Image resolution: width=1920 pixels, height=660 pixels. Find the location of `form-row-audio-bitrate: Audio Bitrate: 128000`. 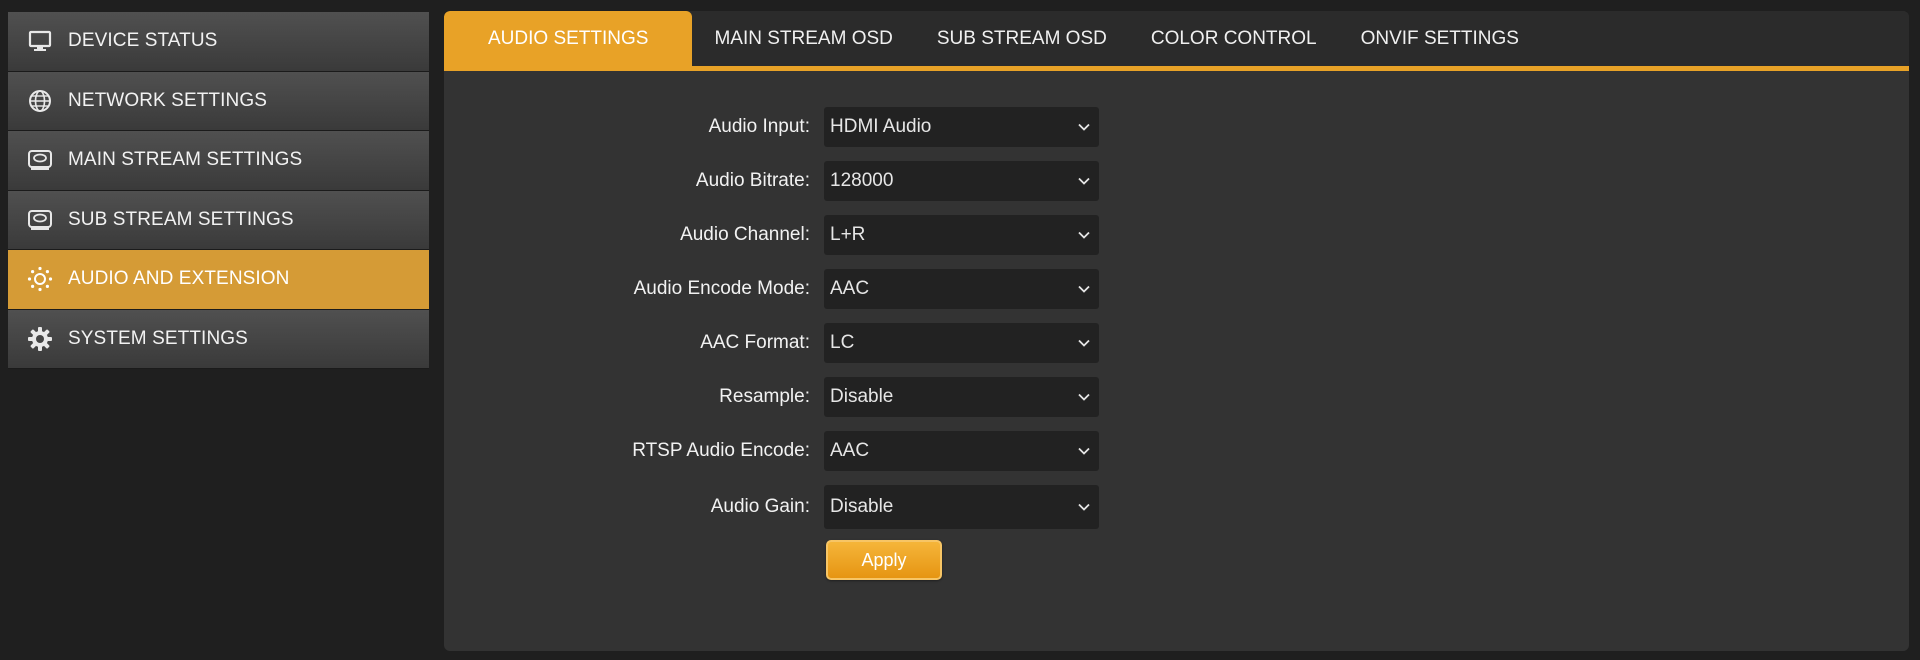

form-row-audio-bitrate: Audio Bitrate: 128000 is located at coordinates (1176, 188).